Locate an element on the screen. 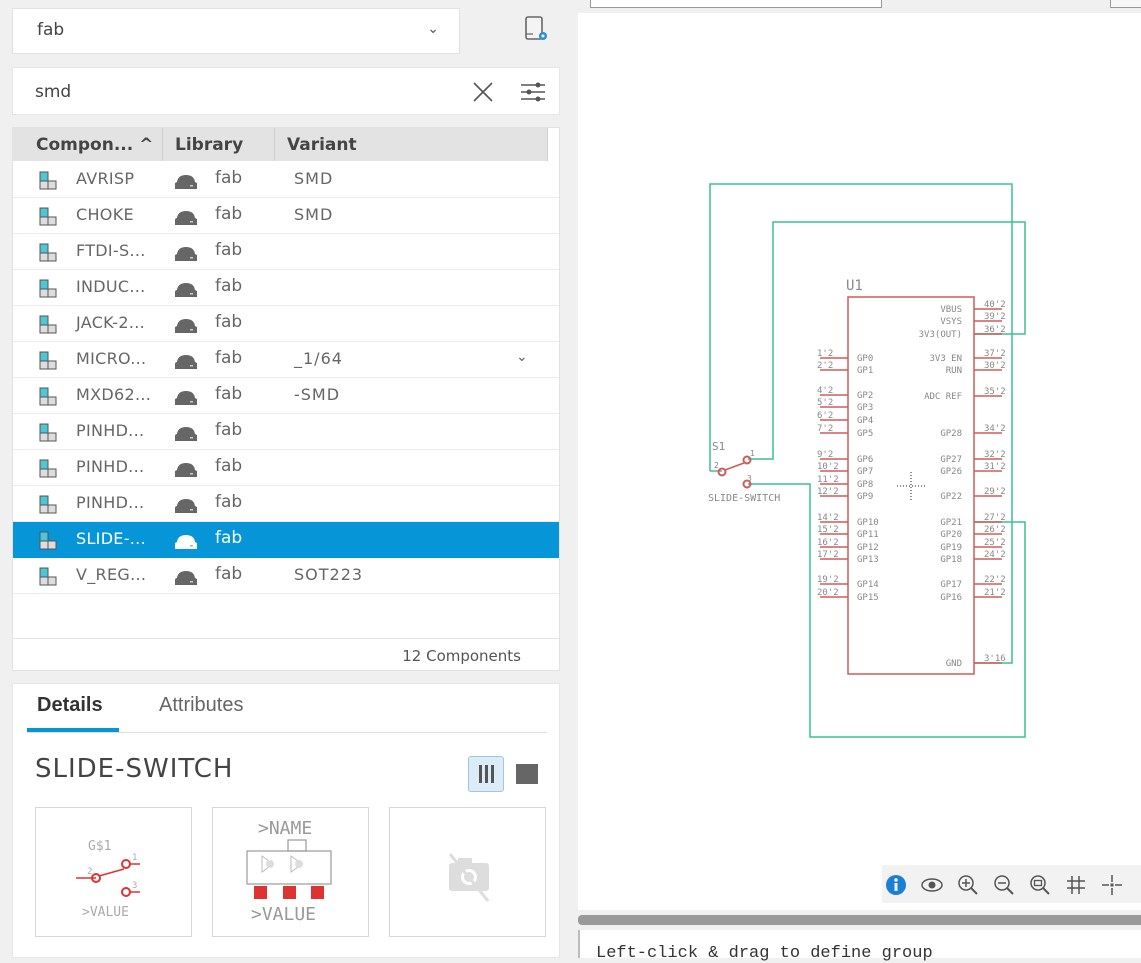 The width and height of the screenshot is (1141, 963). pin-number: 21'2 is located at coordinates (995, 593).